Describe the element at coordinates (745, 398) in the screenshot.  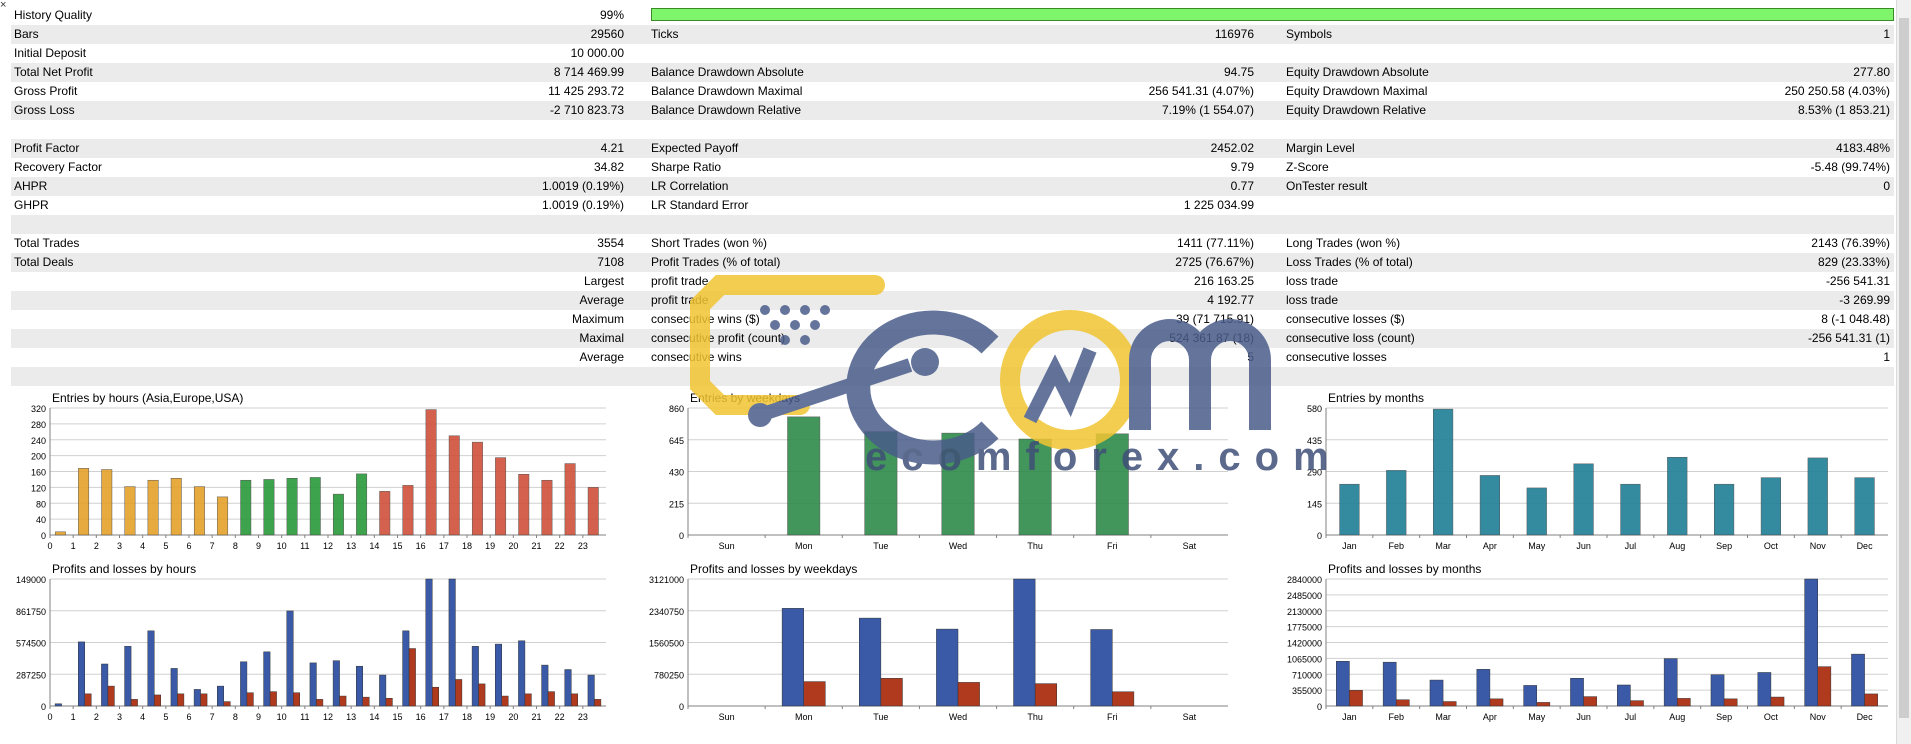
I see `chart-title: Entries by weekdays` at that location.